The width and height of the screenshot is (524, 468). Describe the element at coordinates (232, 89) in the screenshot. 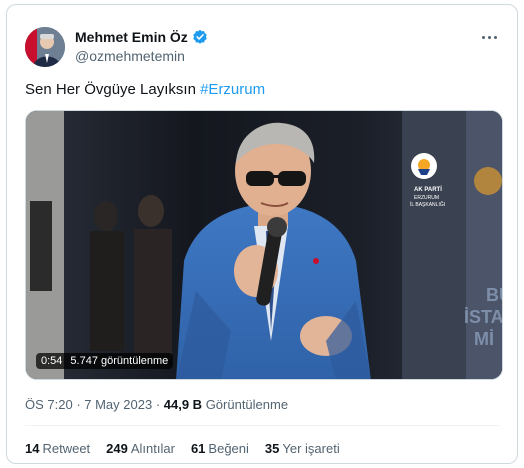

I see `hashtag-link: #Erzurum` at that location.